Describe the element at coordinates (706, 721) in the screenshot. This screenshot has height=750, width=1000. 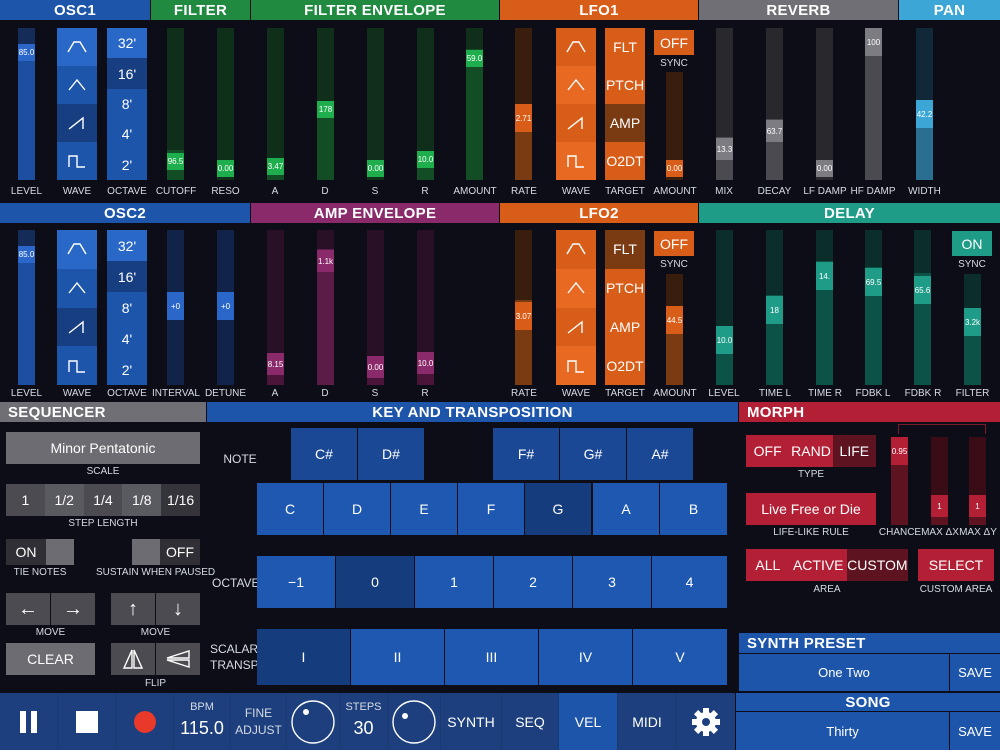
I see `settings-button` at that location.